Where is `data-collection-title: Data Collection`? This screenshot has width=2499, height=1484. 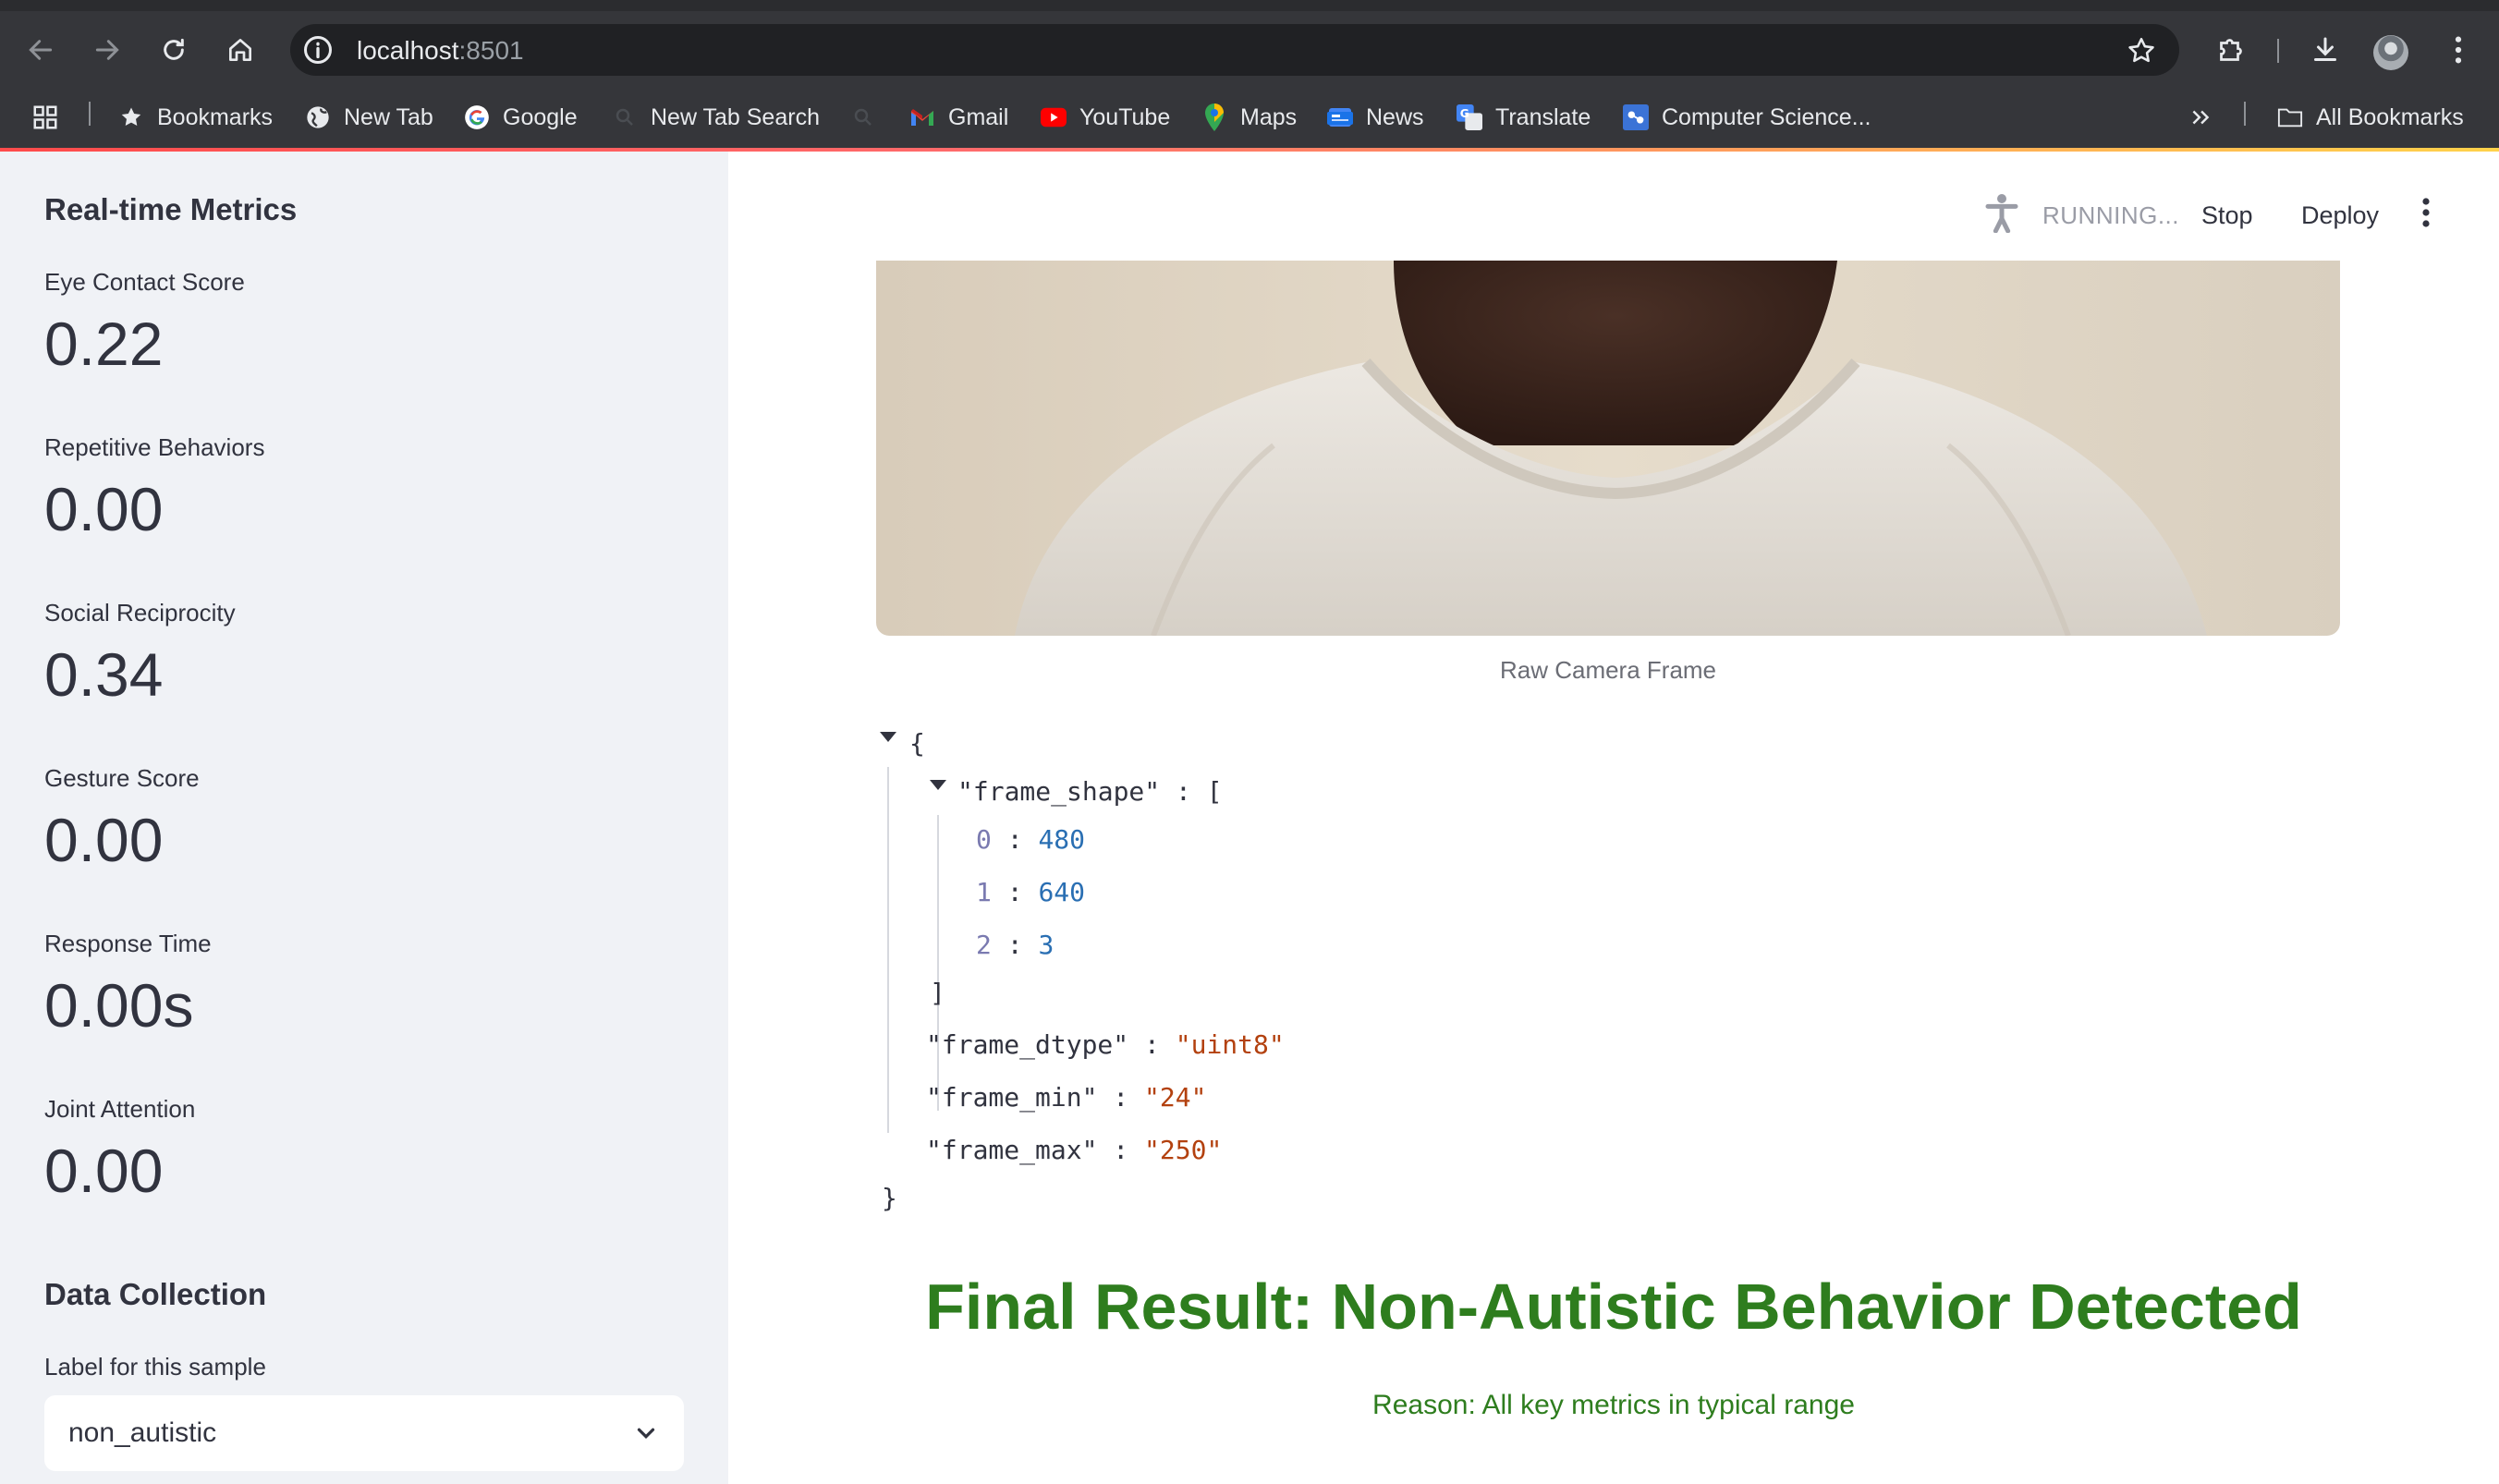 data-collection-title: Data Collection is located at coordinates (155, 1294).